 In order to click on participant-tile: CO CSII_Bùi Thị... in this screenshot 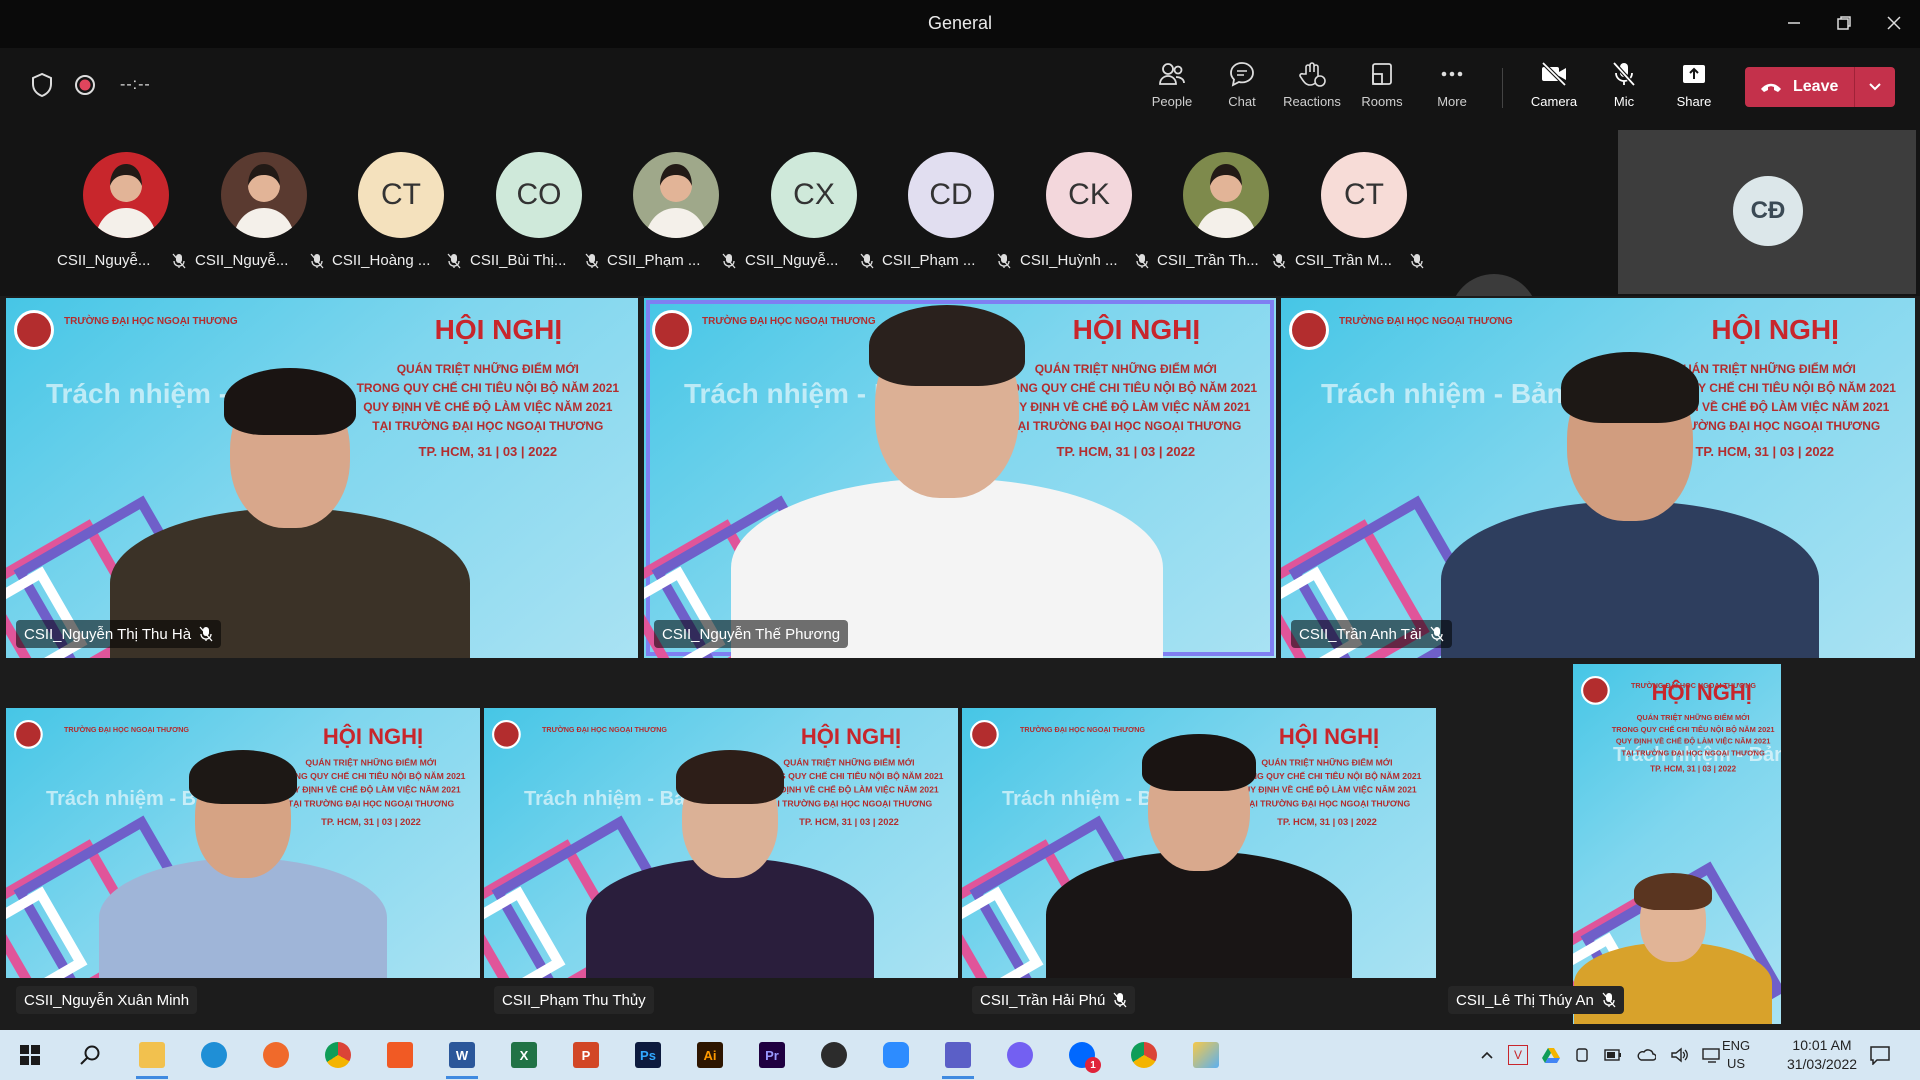, I will do `click(535, 217)`.